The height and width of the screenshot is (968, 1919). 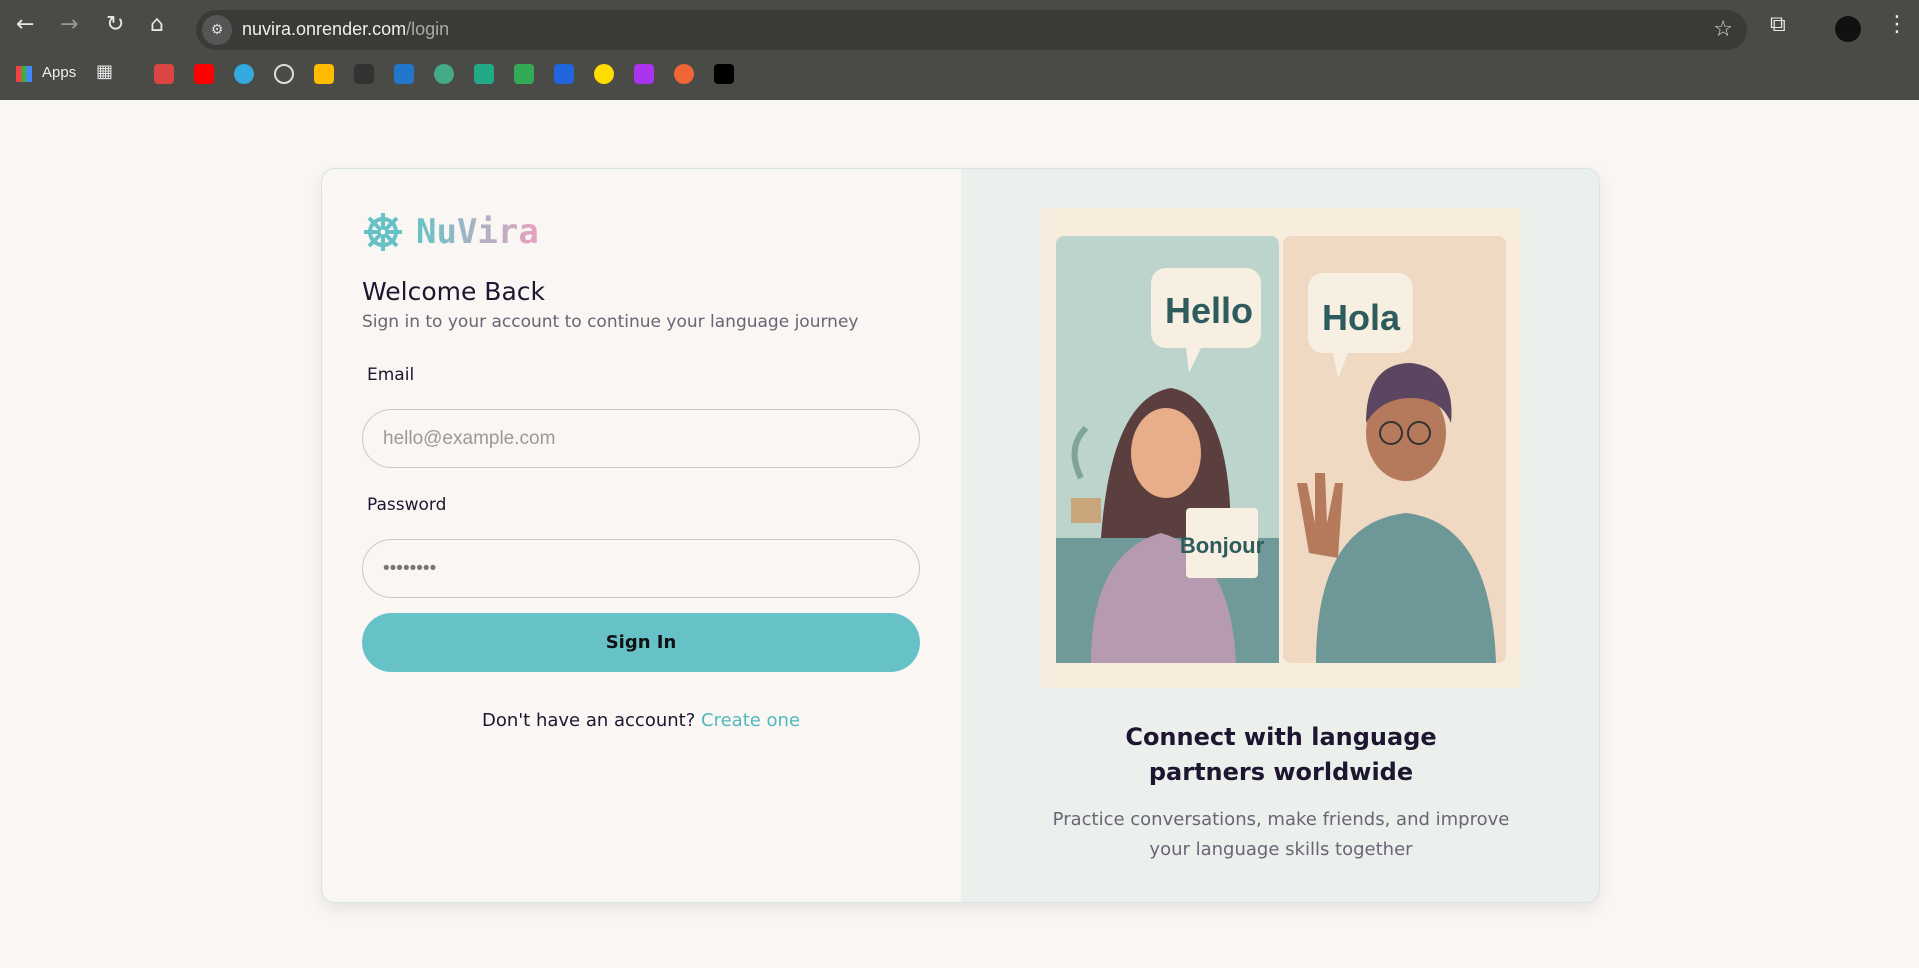 I want to click on extensions-icon: ⧉, so click(x=1778, y=25).